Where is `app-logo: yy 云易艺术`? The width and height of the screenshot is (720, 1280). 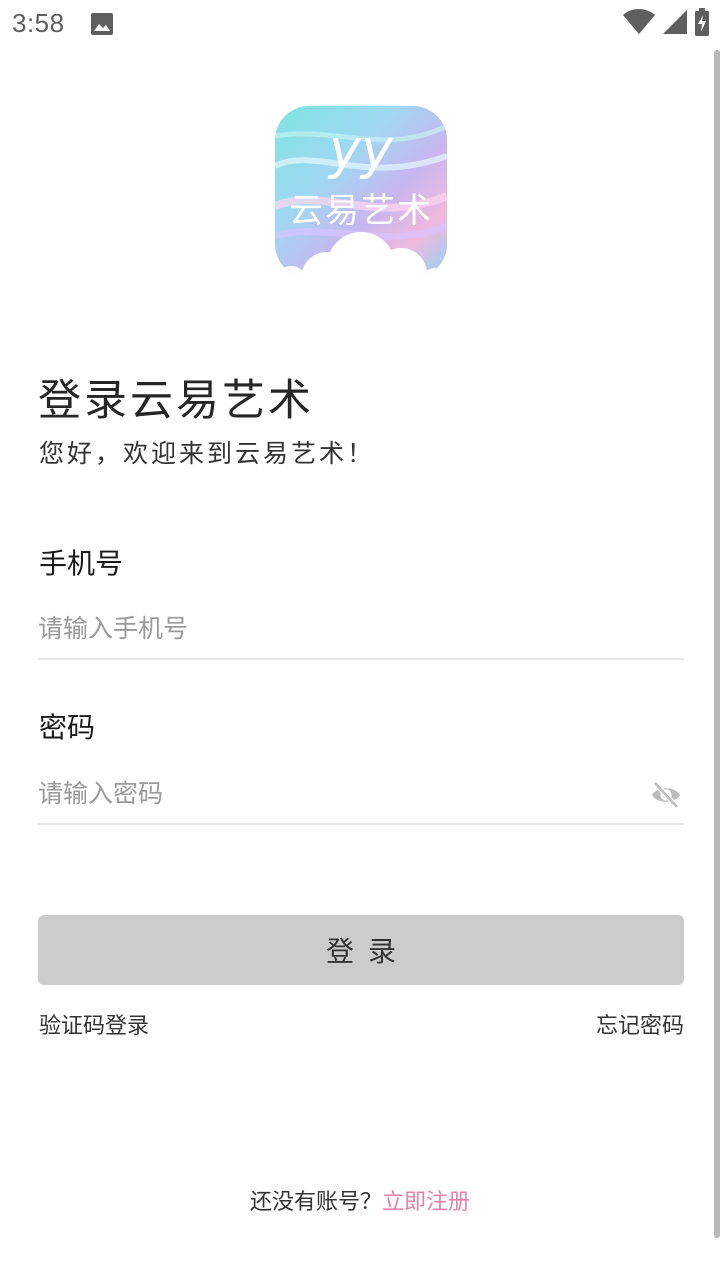
app-logo: yy 云易艺术 is located at coordinates (361, 192).